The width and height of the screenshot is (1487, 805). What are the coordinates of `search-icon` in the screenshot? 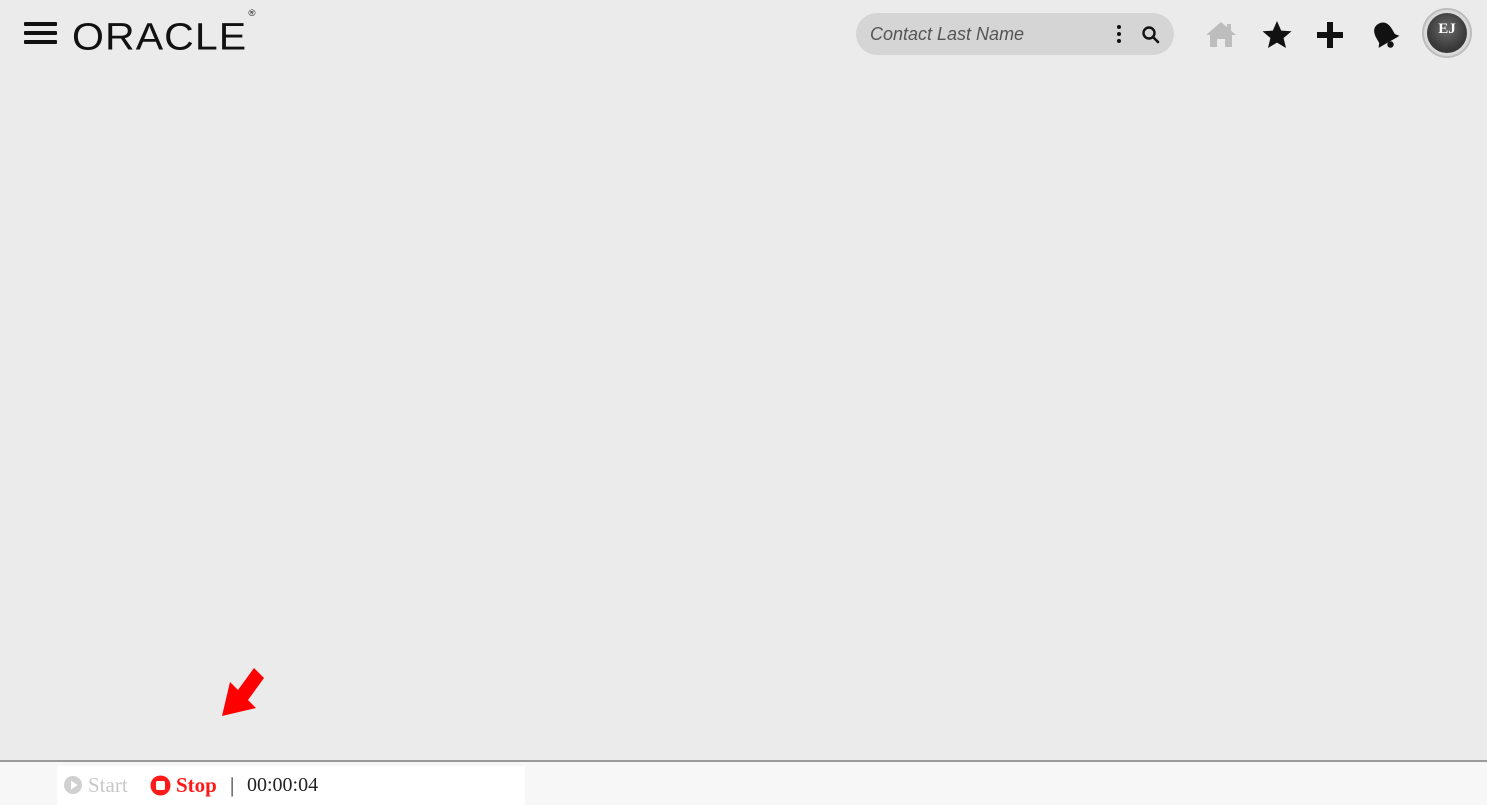 It's located at (1151, 35).